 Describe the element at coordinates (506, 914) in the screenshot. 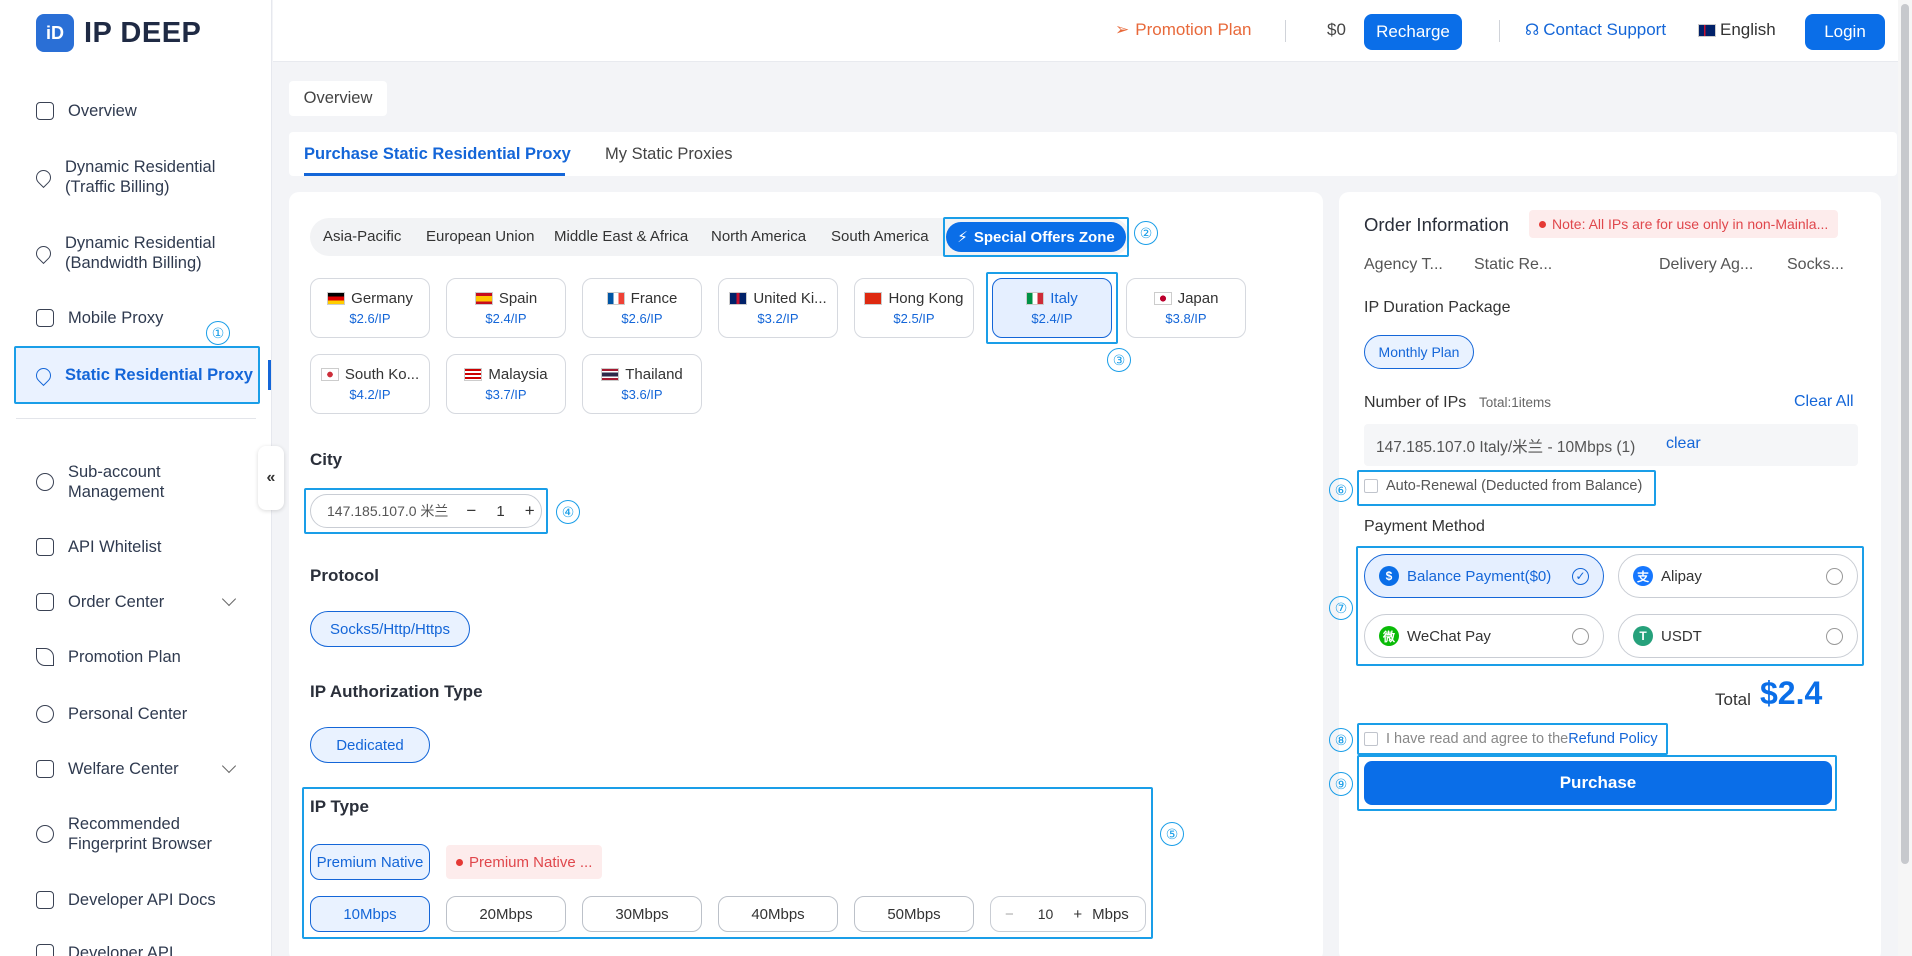

I see `bandwidth-20: 20Mbps` at that location.